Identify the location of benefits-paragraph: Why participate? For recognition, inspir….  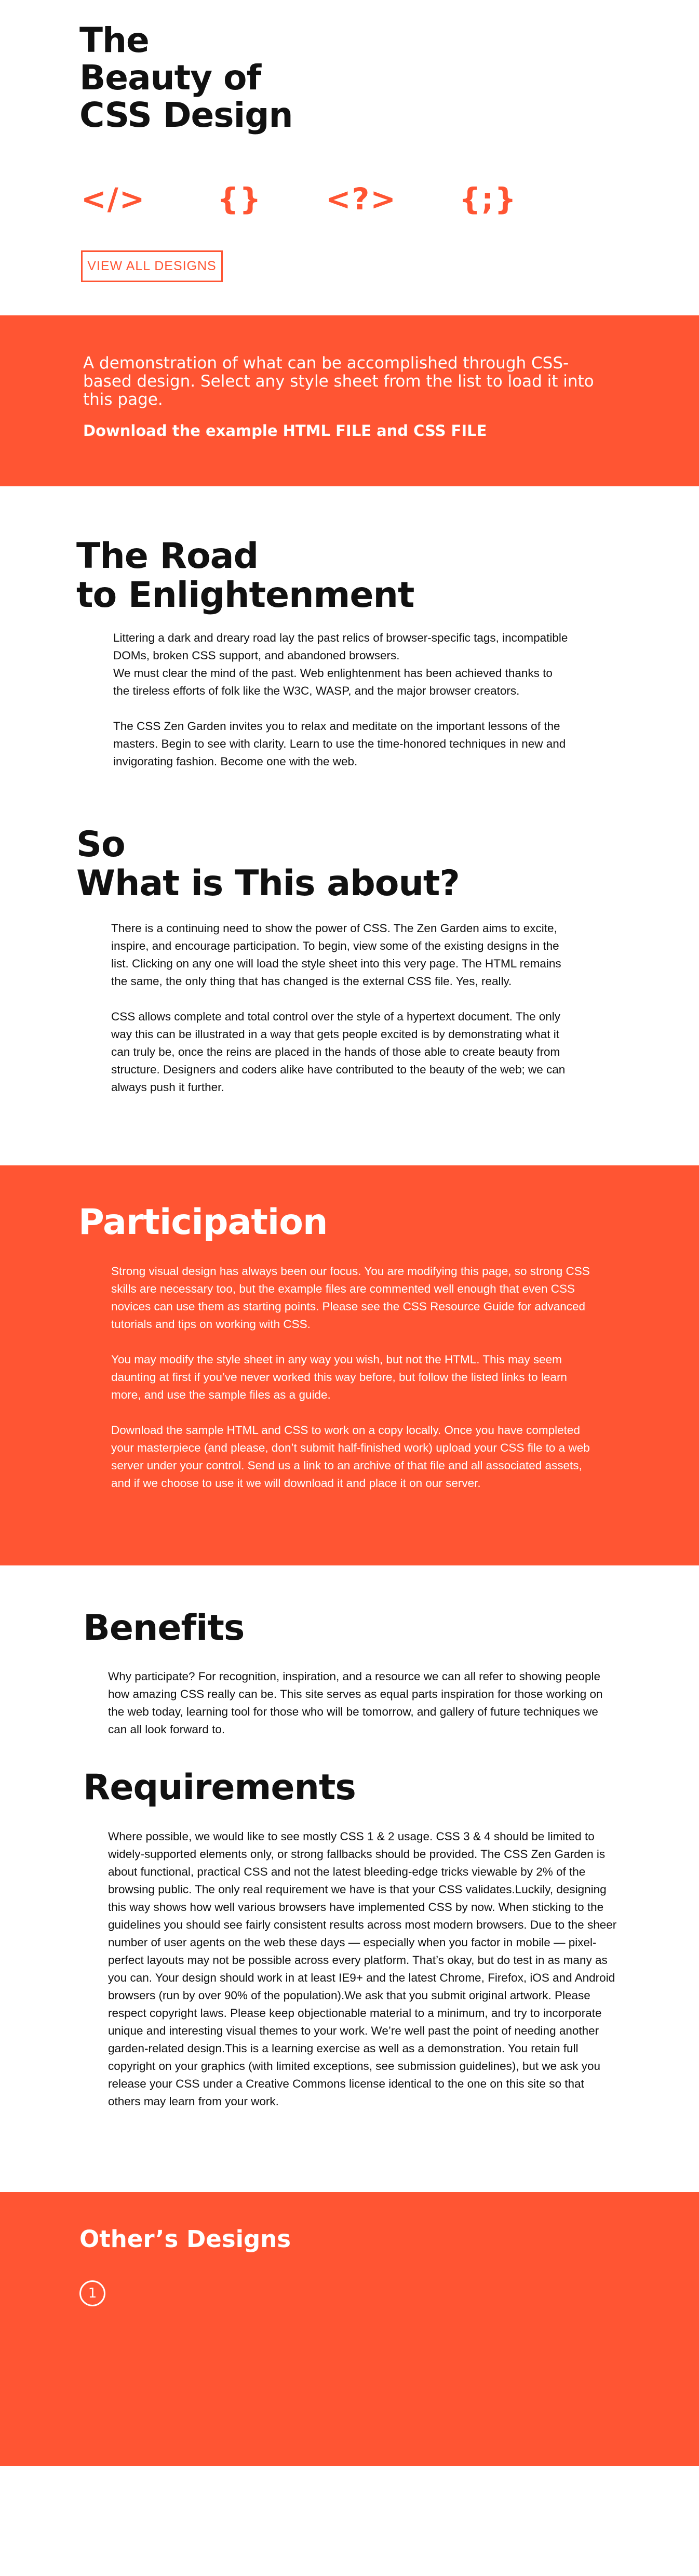
(356, 1703).